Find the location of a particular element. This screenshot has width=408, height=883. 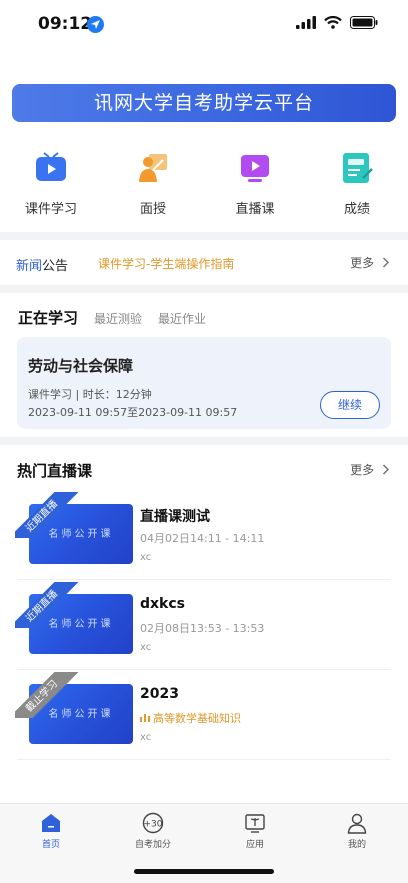

status-ribbon: 截止学习 is located at coordinates (50, 695).